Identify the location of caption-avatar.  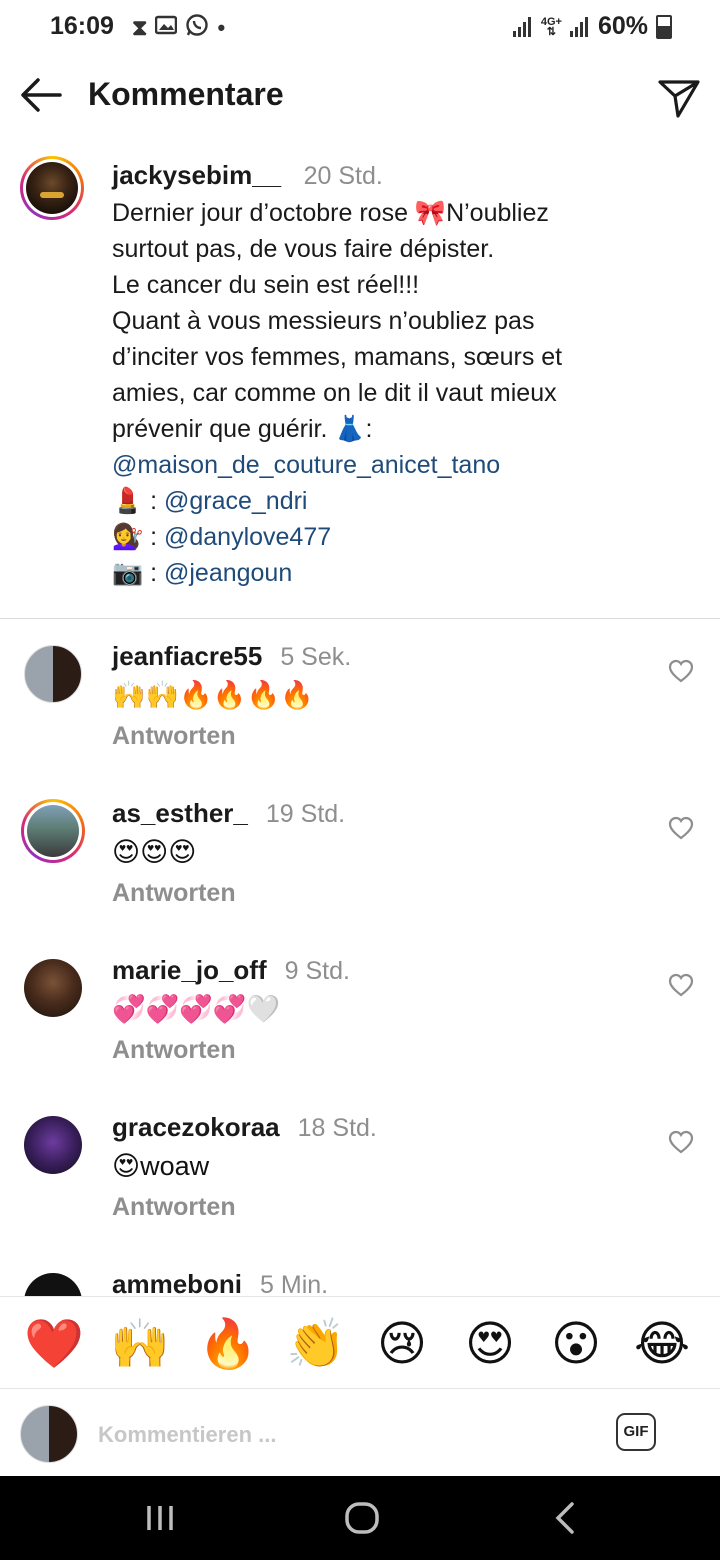
(52, 188).